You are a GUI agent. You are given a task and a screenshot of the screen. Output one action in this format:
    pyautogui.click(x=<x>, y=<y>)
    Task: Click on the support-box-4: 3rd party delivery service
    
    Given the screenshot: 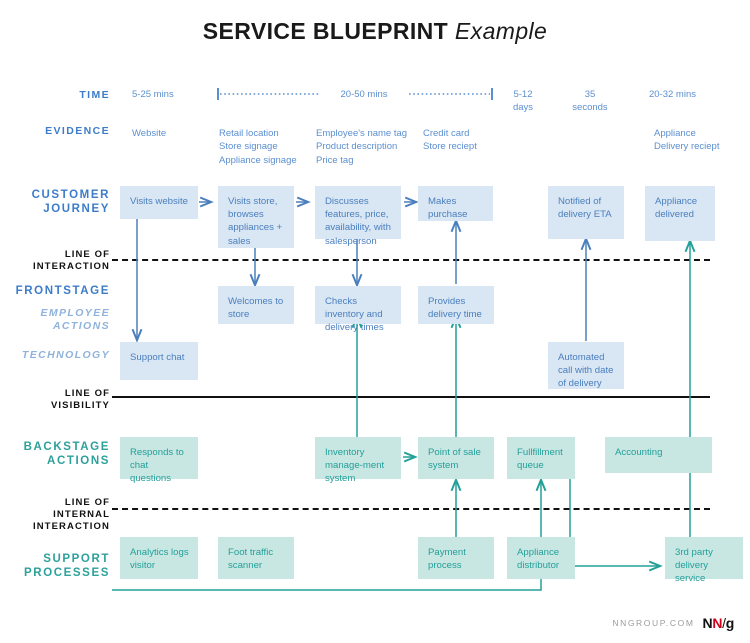 What is the action you would take?
    pyautogui.click(x=704, y=560)
    